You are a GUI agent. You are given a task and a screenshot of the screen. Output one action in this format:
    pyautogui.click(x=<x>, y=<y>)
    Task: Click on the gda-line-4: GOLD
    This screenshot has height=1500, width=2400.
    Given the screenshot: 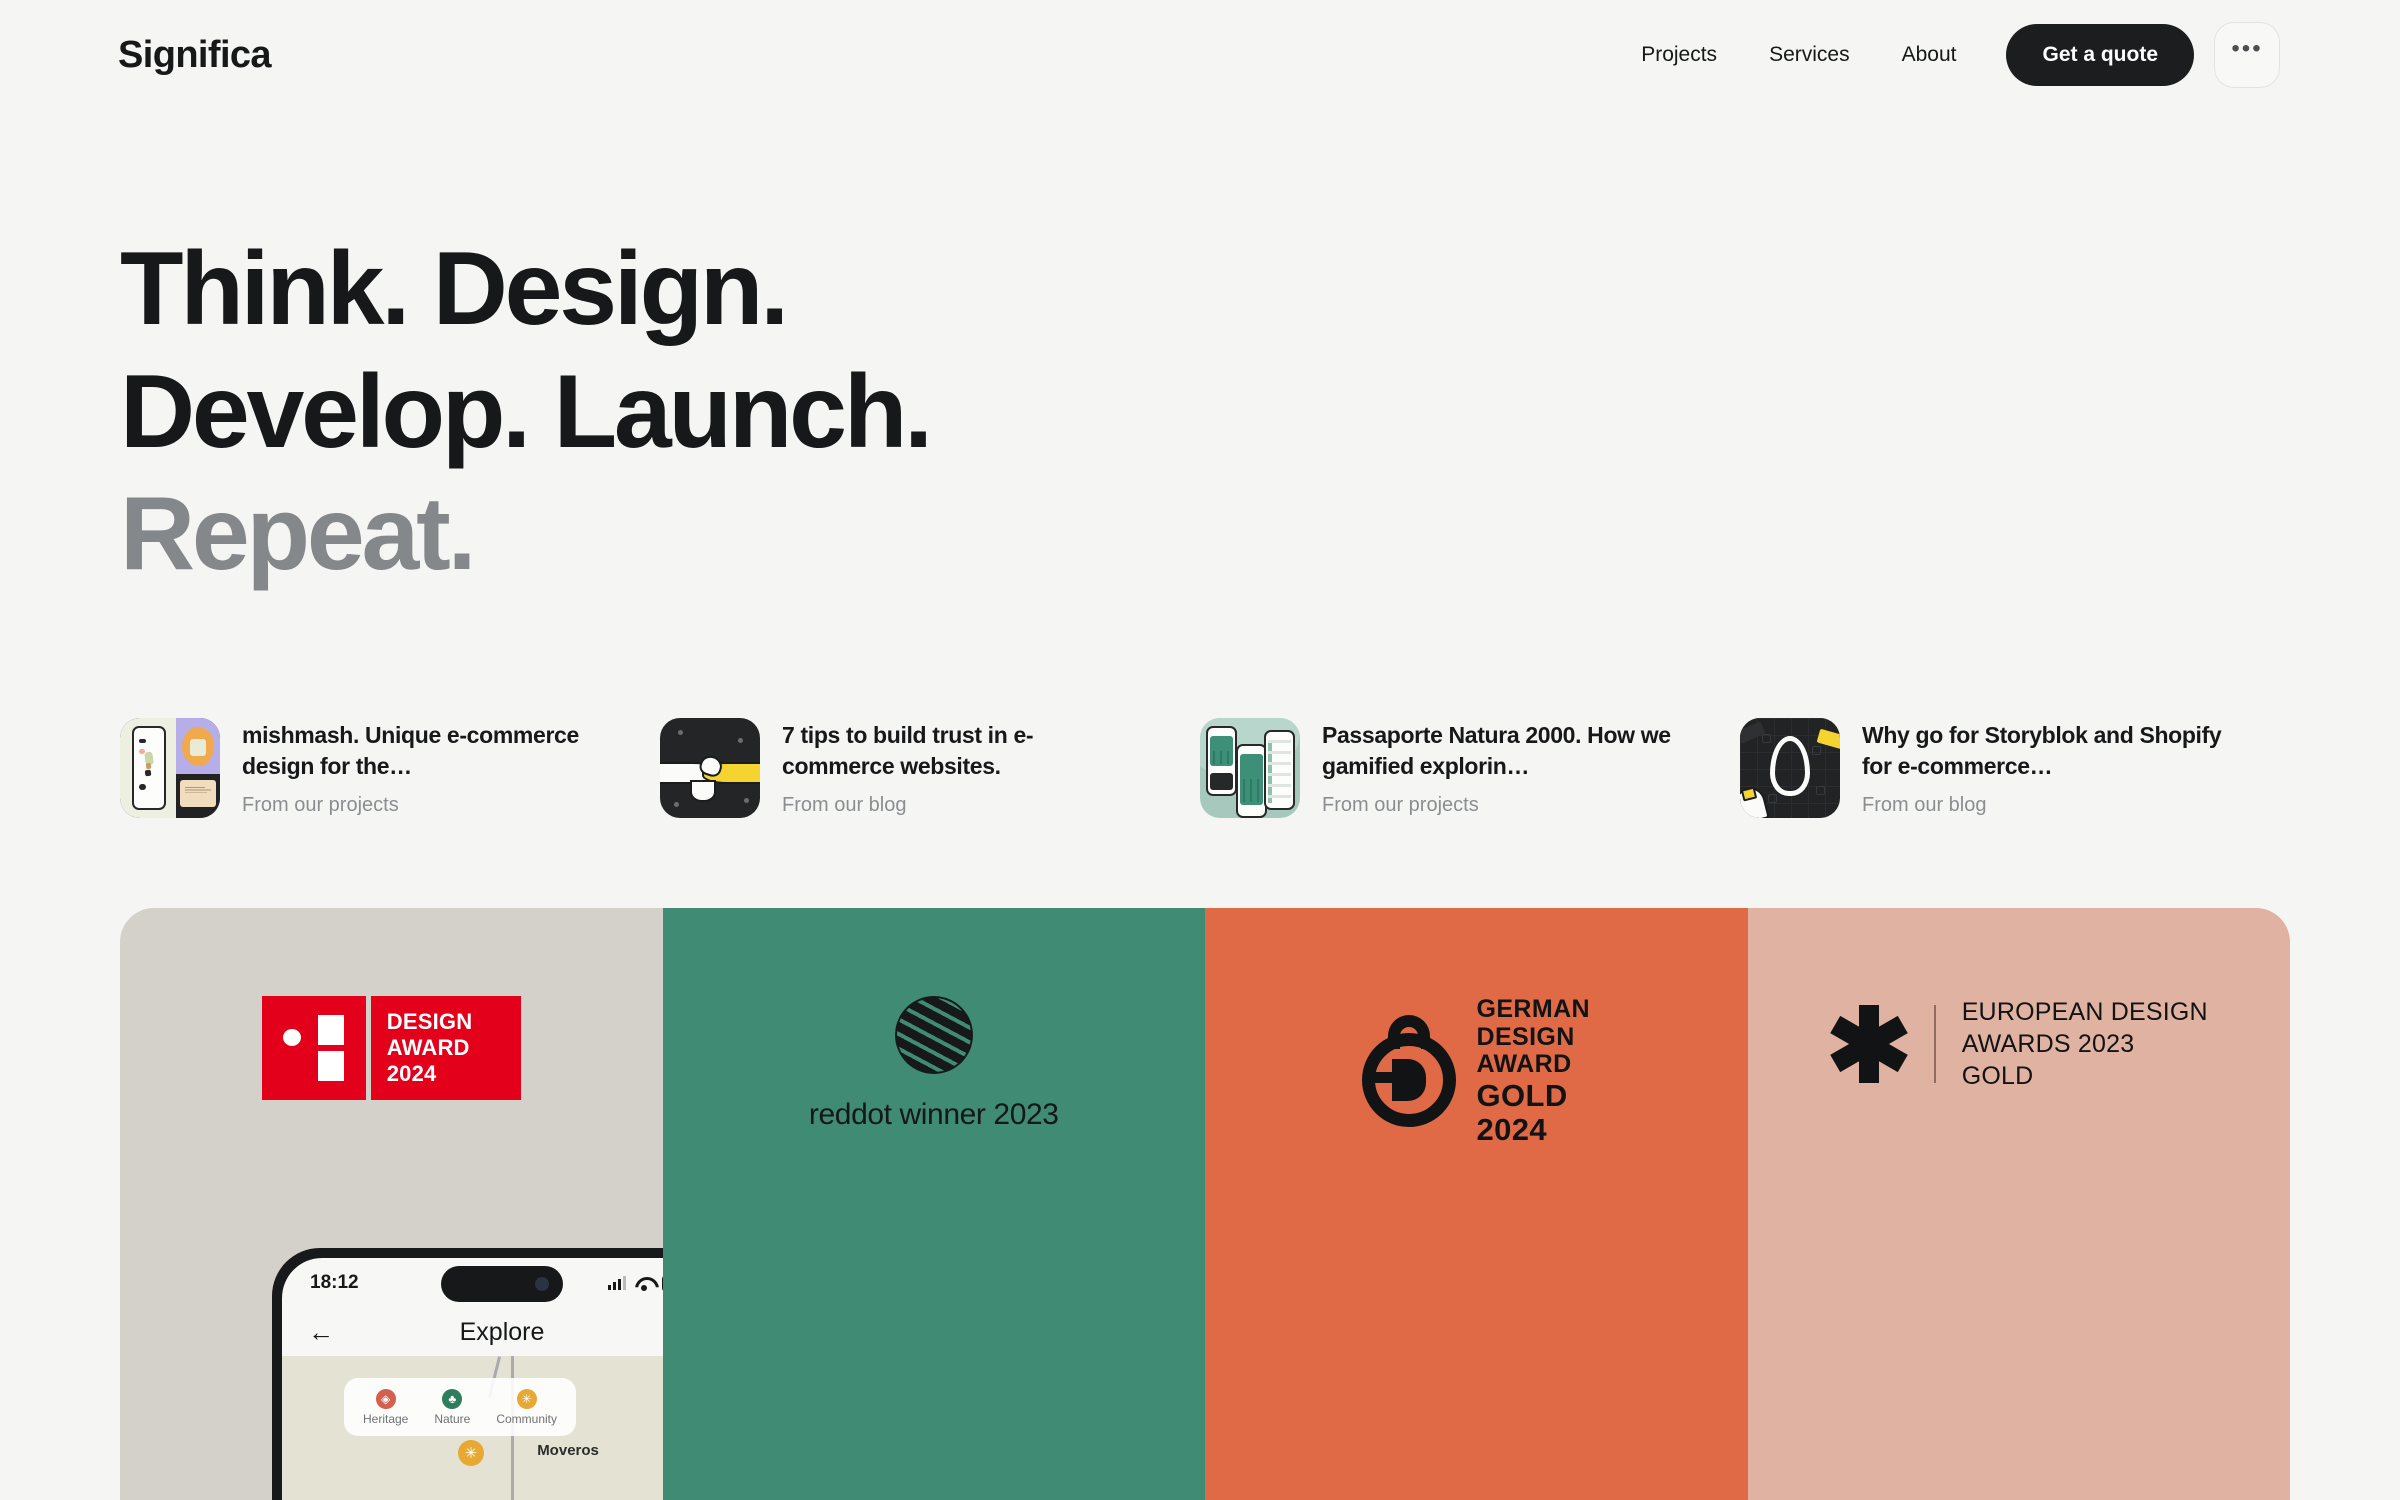 What is the action you would take?
    pyautogui.click(x=1522, y=1095)
    